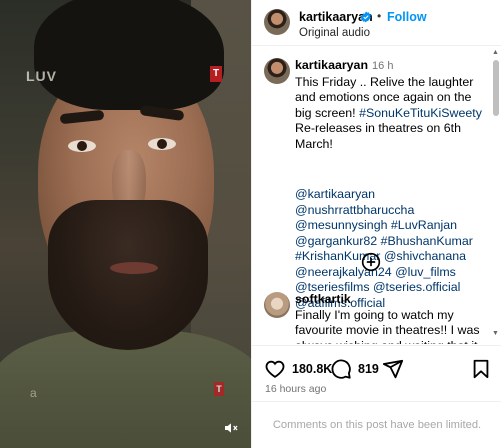 Image resolution: width=501 pixels, height=448 pixels. I want to click on caption-time: 16 h, so click(383, 66).